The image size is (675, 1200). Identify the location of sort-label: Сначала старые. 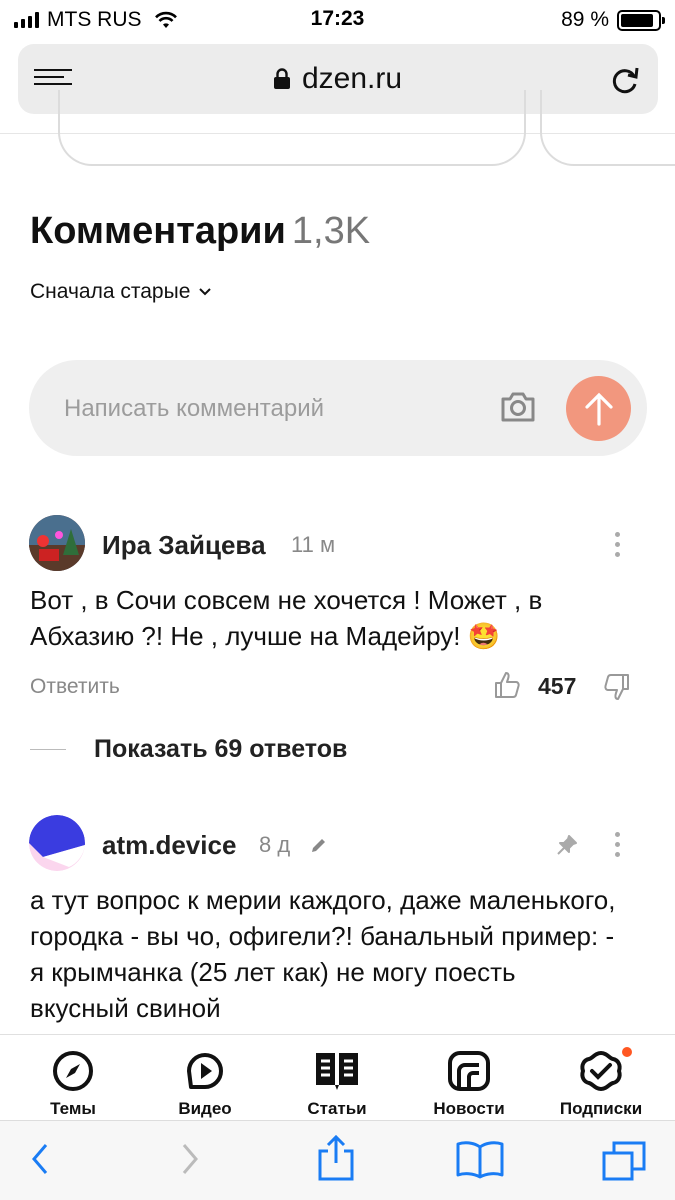
(110, 291).